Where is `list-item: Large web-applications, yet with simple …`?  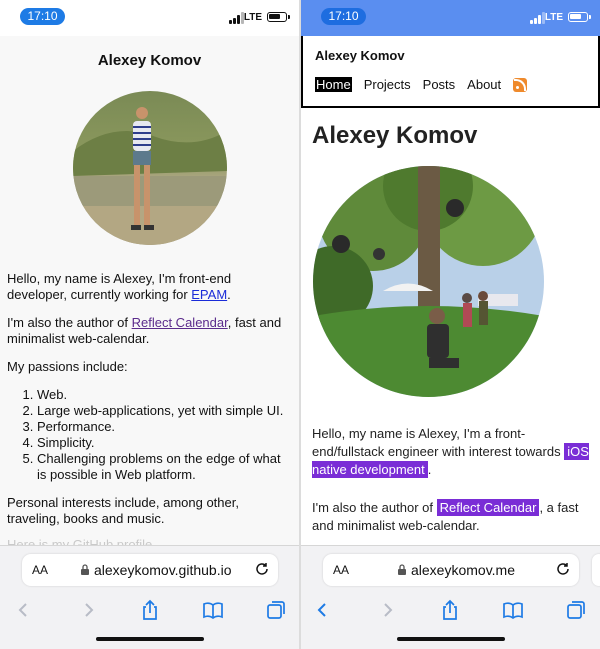
list-item: Large web-applications, yet with simple … is located at coordinates (164, 411).